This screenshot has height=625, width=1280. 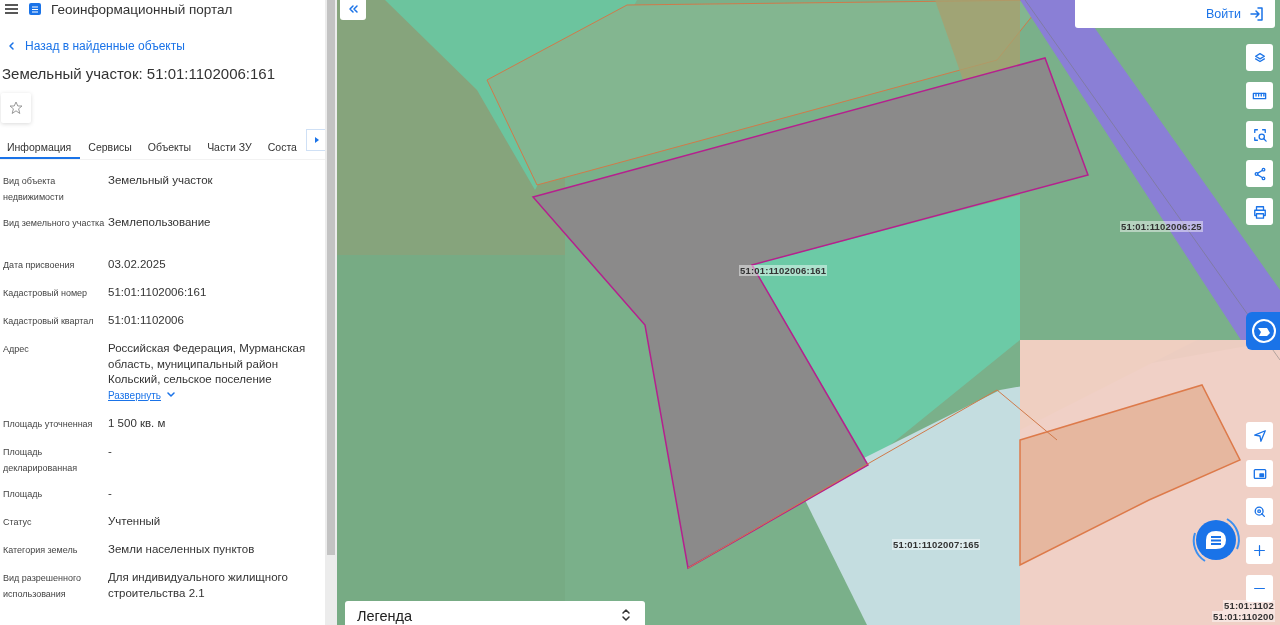 I want to click on map-document-icon, so click(x=1264, y=331).